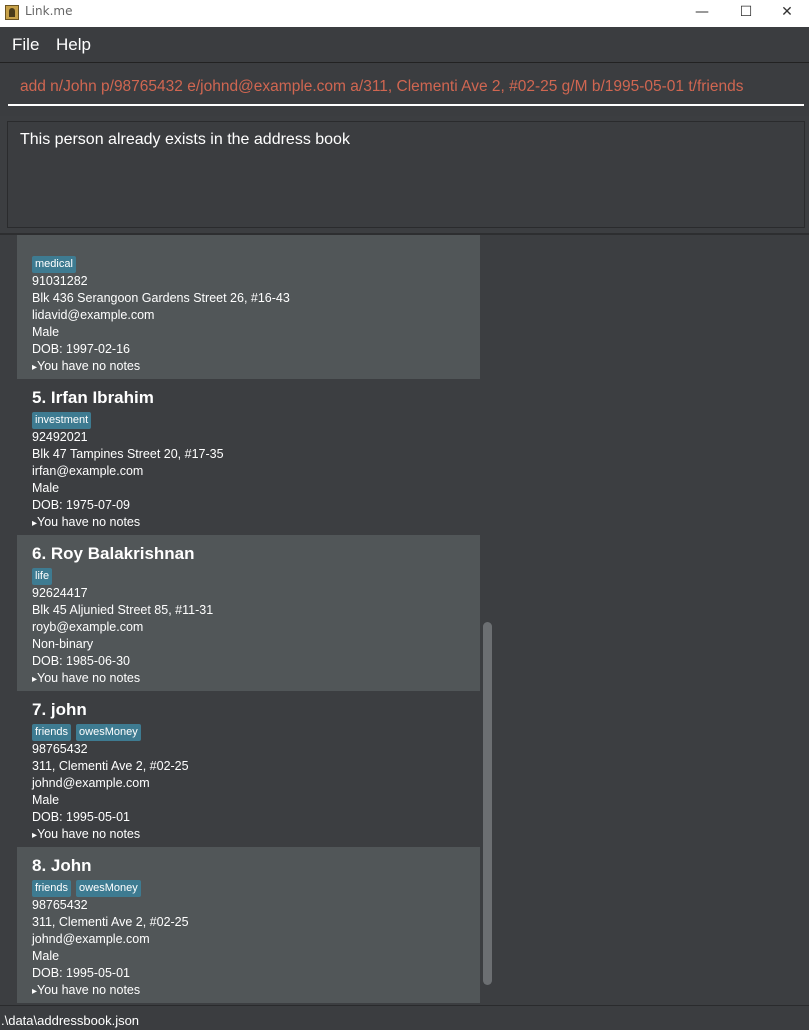 This screenshot has height=1030, width=809. Describe the element at coordinates (59, 709) in the screenshot. I see `person-name: 7. john` at that location.